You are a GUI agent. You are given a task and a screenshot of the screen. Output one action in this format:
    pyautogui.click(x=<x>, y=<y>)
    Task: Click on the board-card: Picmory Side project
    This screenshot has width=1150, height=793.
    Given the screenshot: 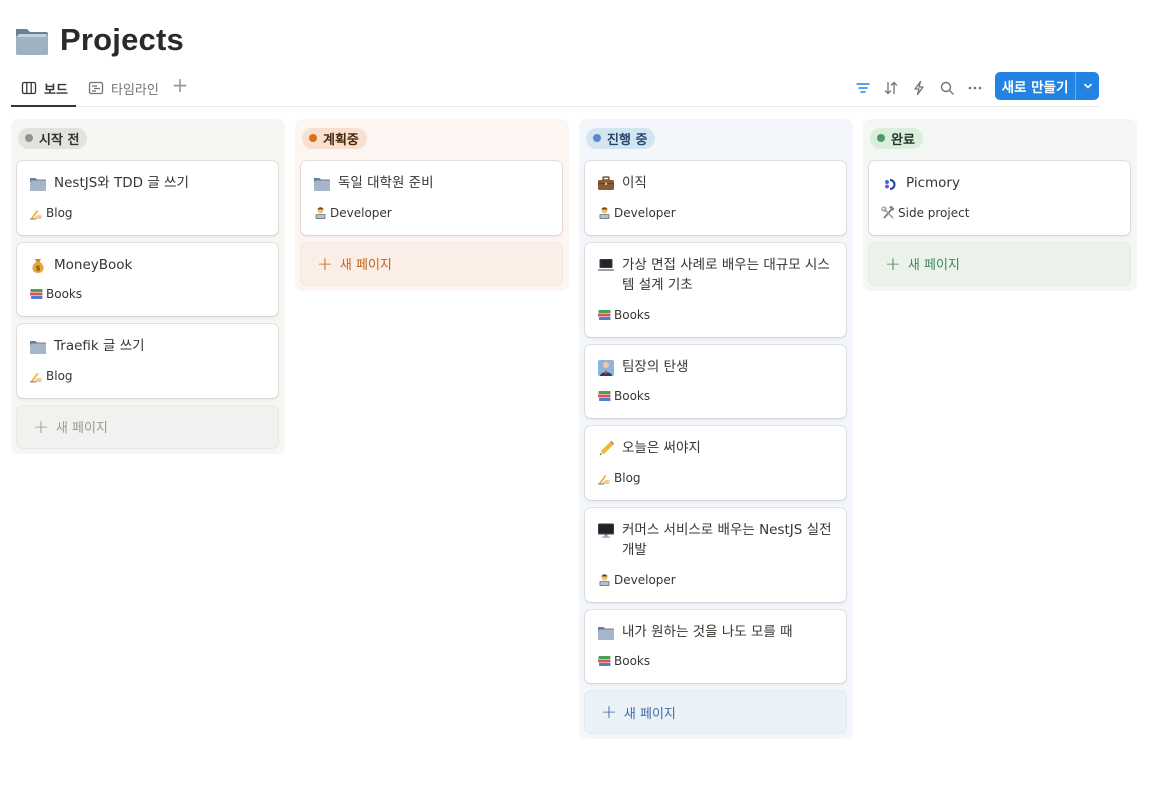 What is the action you would take?
    pyautogui.click(x=999, y=198)
    